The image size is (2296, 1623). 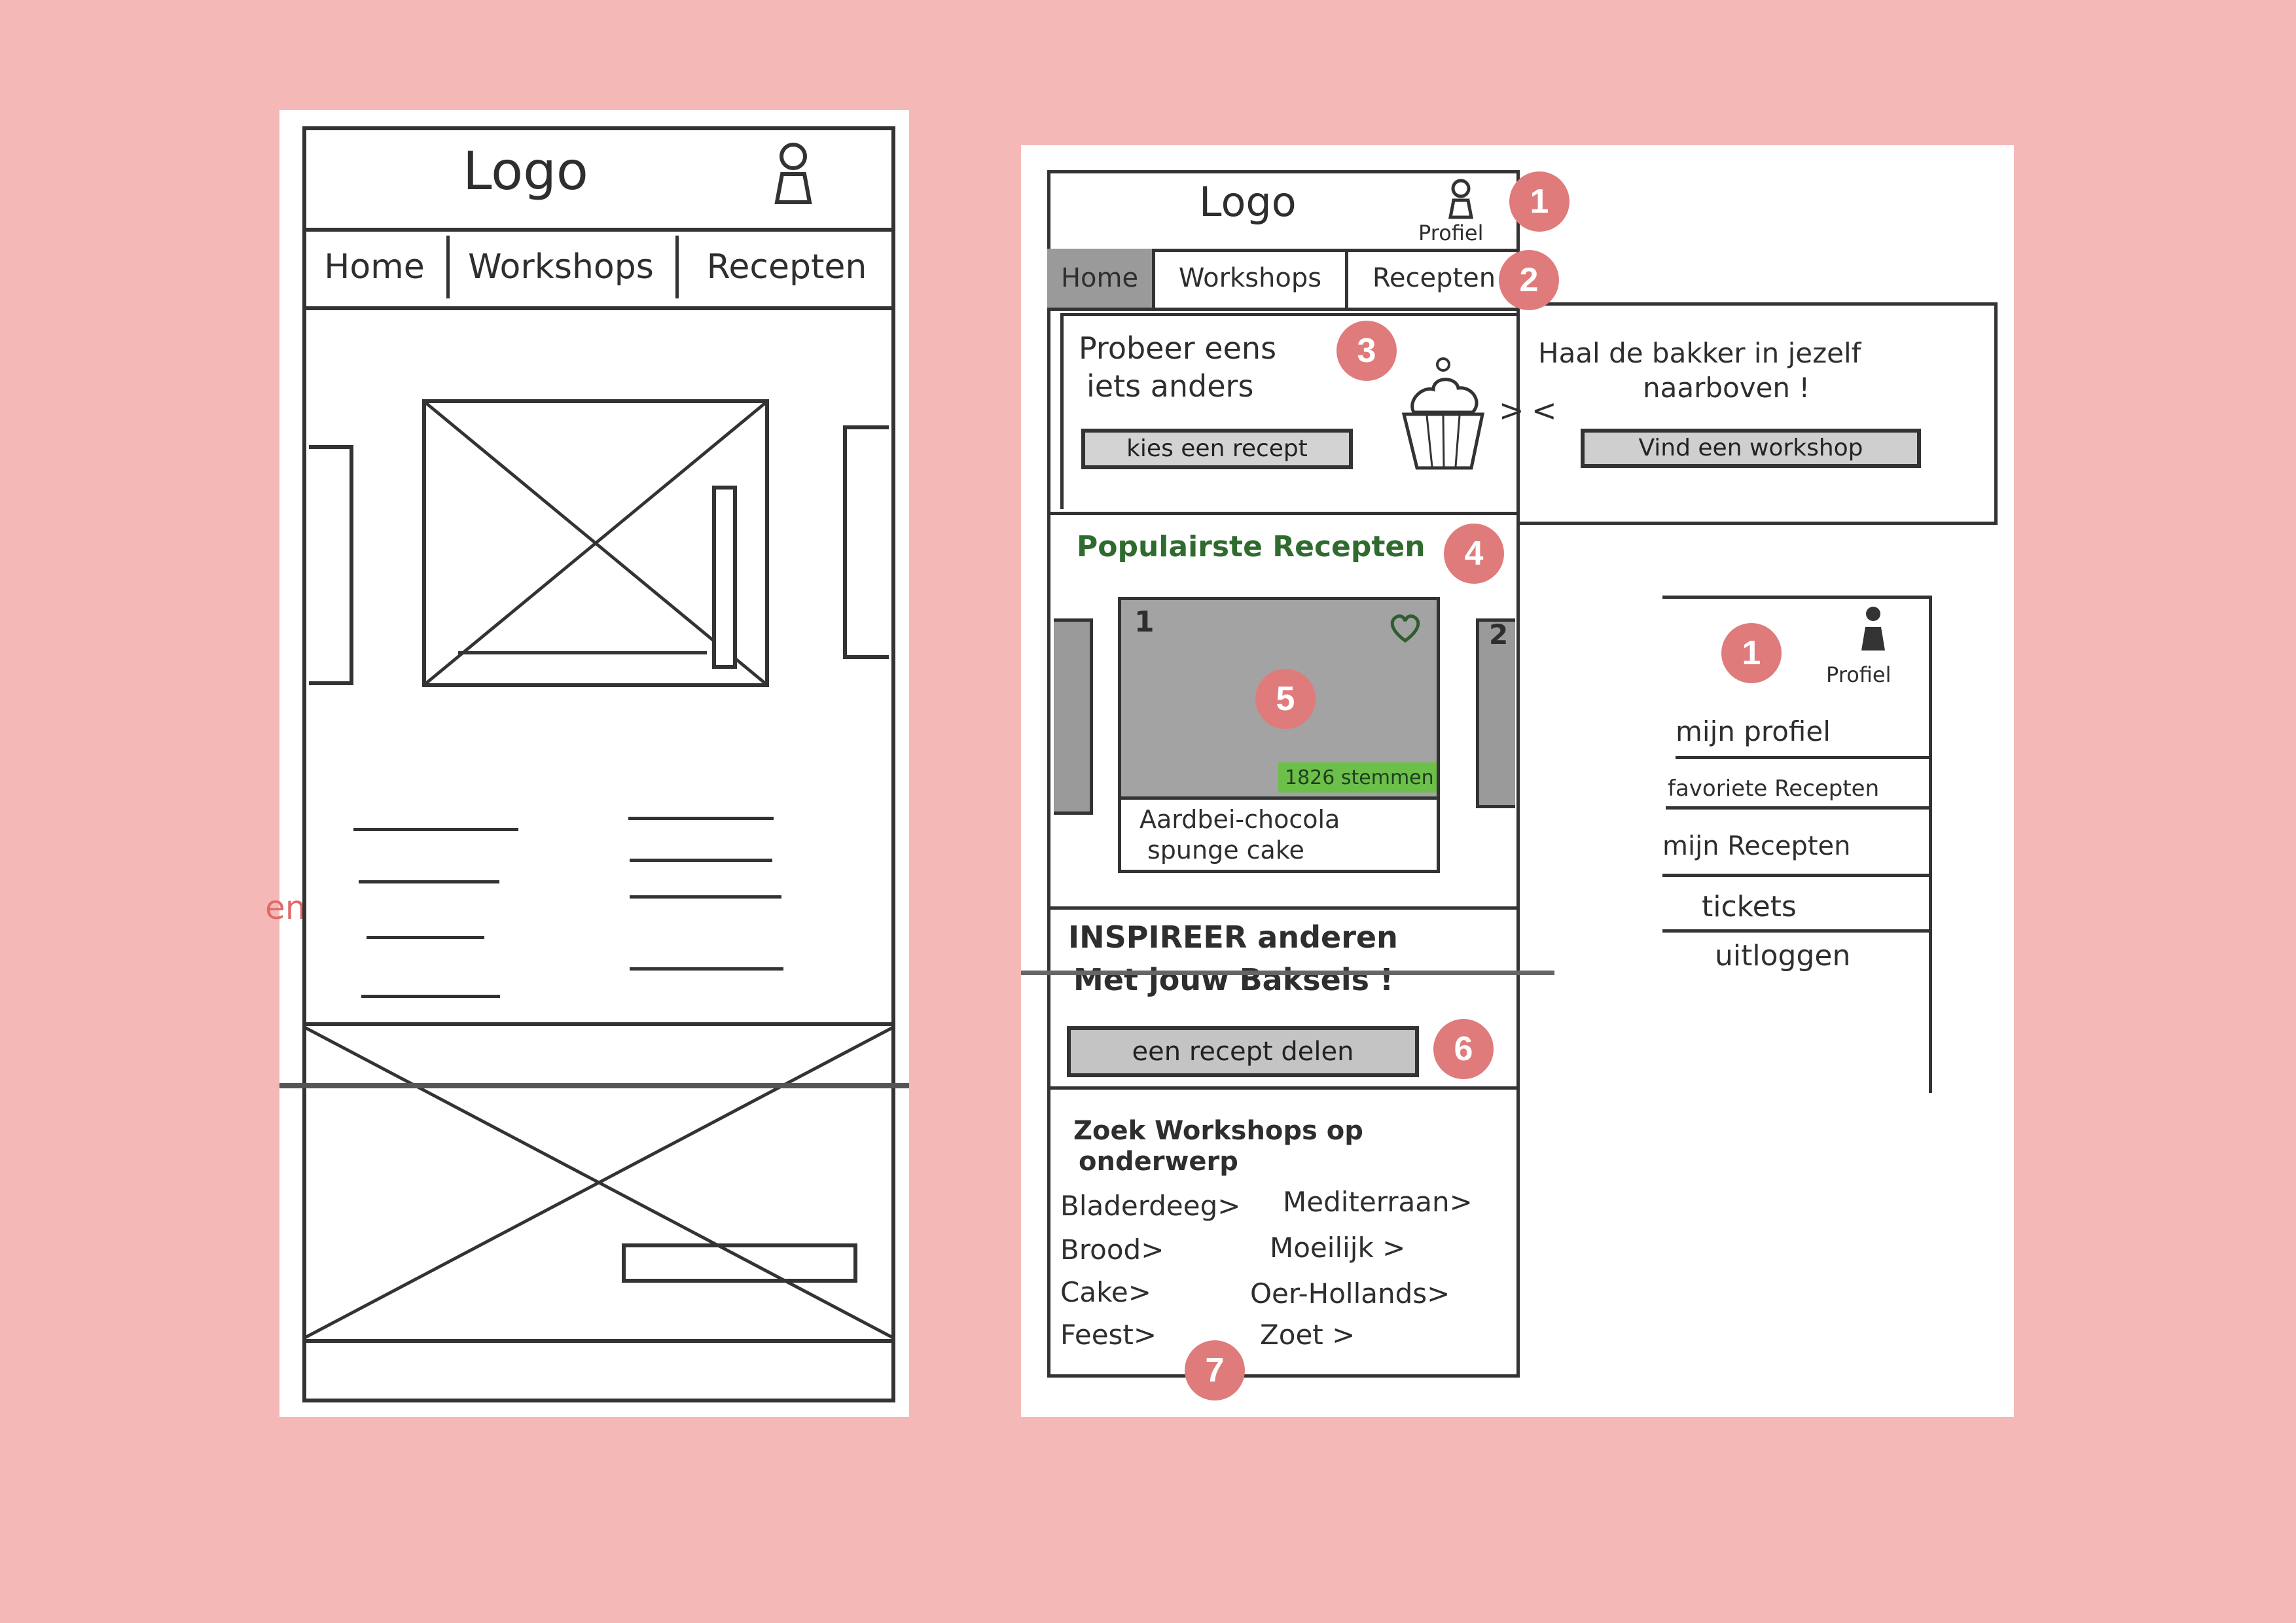 I want to click on votes-badge: 1826 stemmen, so click(x=1357, y=777).